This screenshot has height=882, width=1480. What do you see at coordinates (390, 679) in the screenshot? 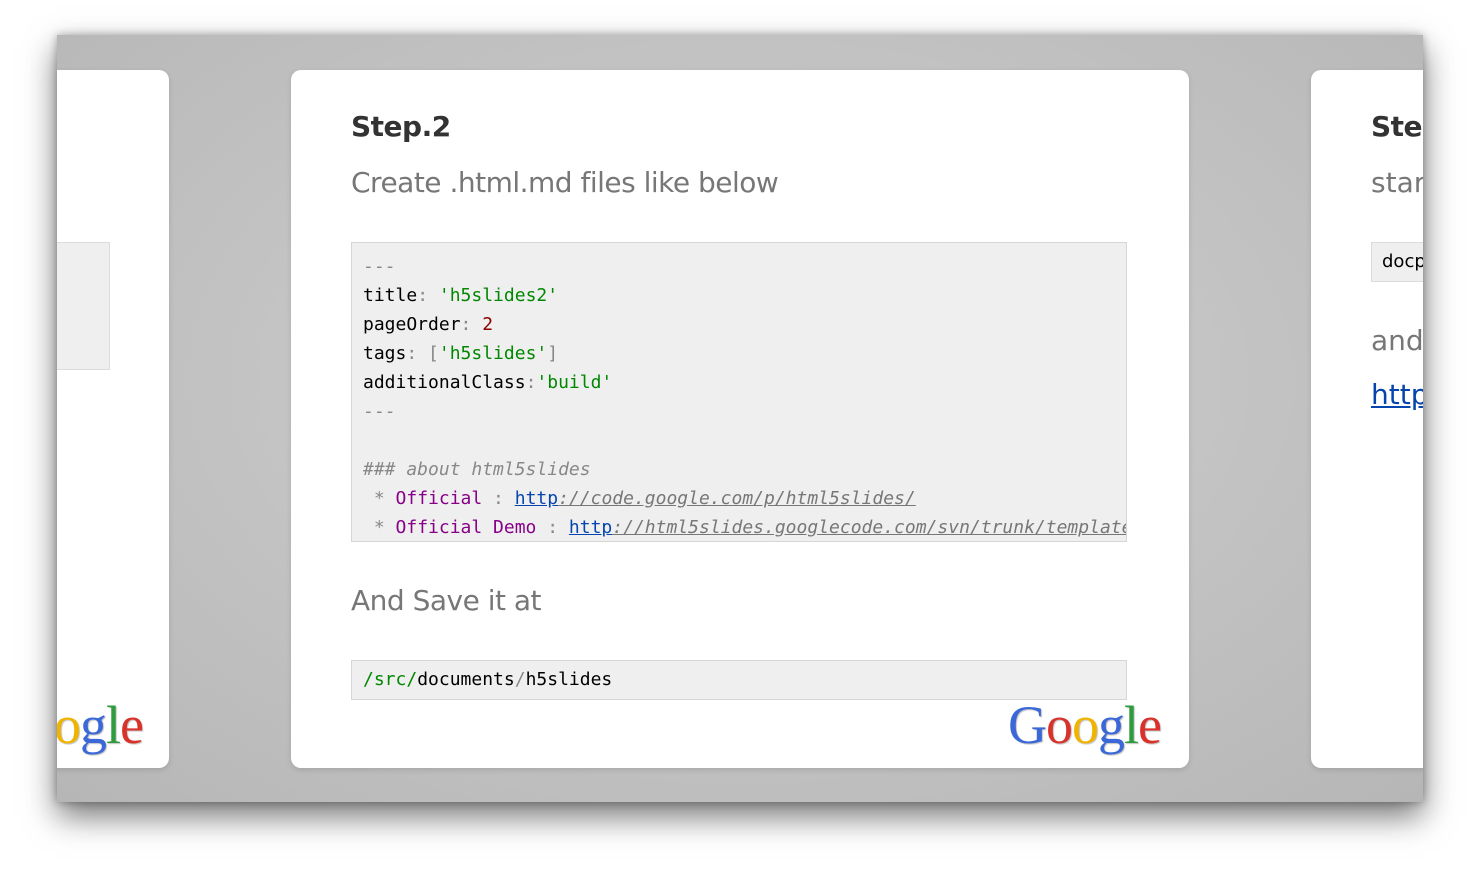
I see `path-segment: /src/` at bounding box center [390, 679].